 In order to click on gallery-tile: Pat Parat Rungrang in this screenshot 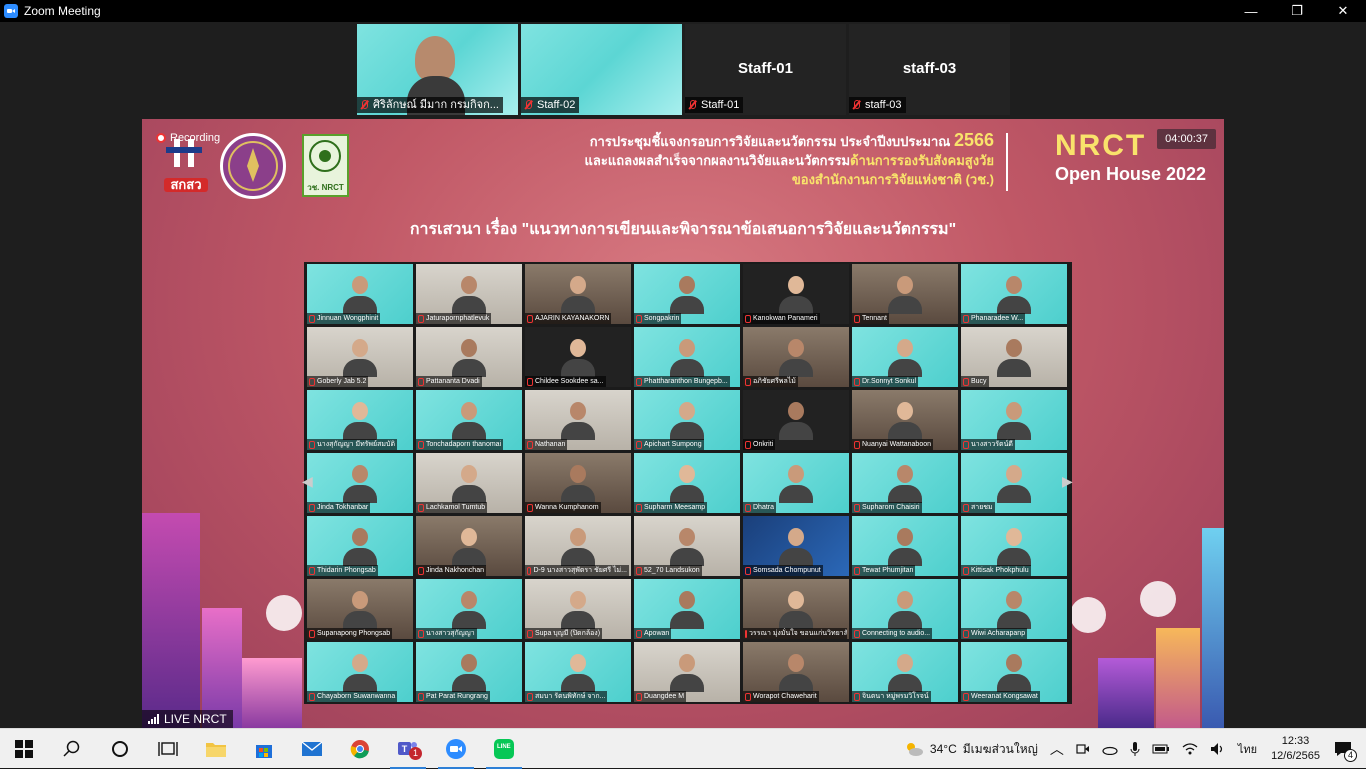, I will do `click(469, 672)`.